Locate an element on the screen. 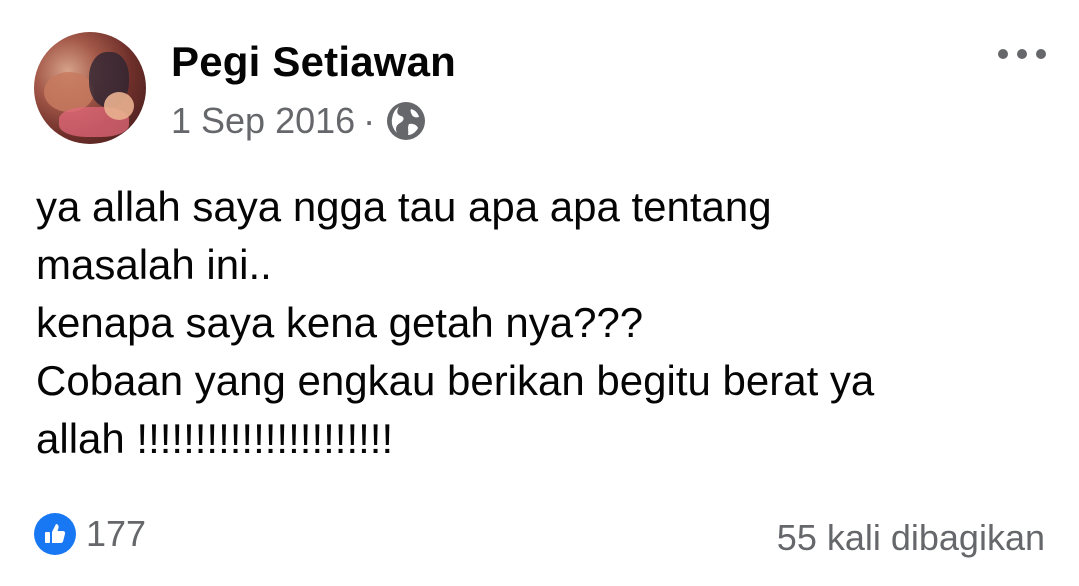  author-name: Pegi Setiawan is located at coordinates (313, 62).